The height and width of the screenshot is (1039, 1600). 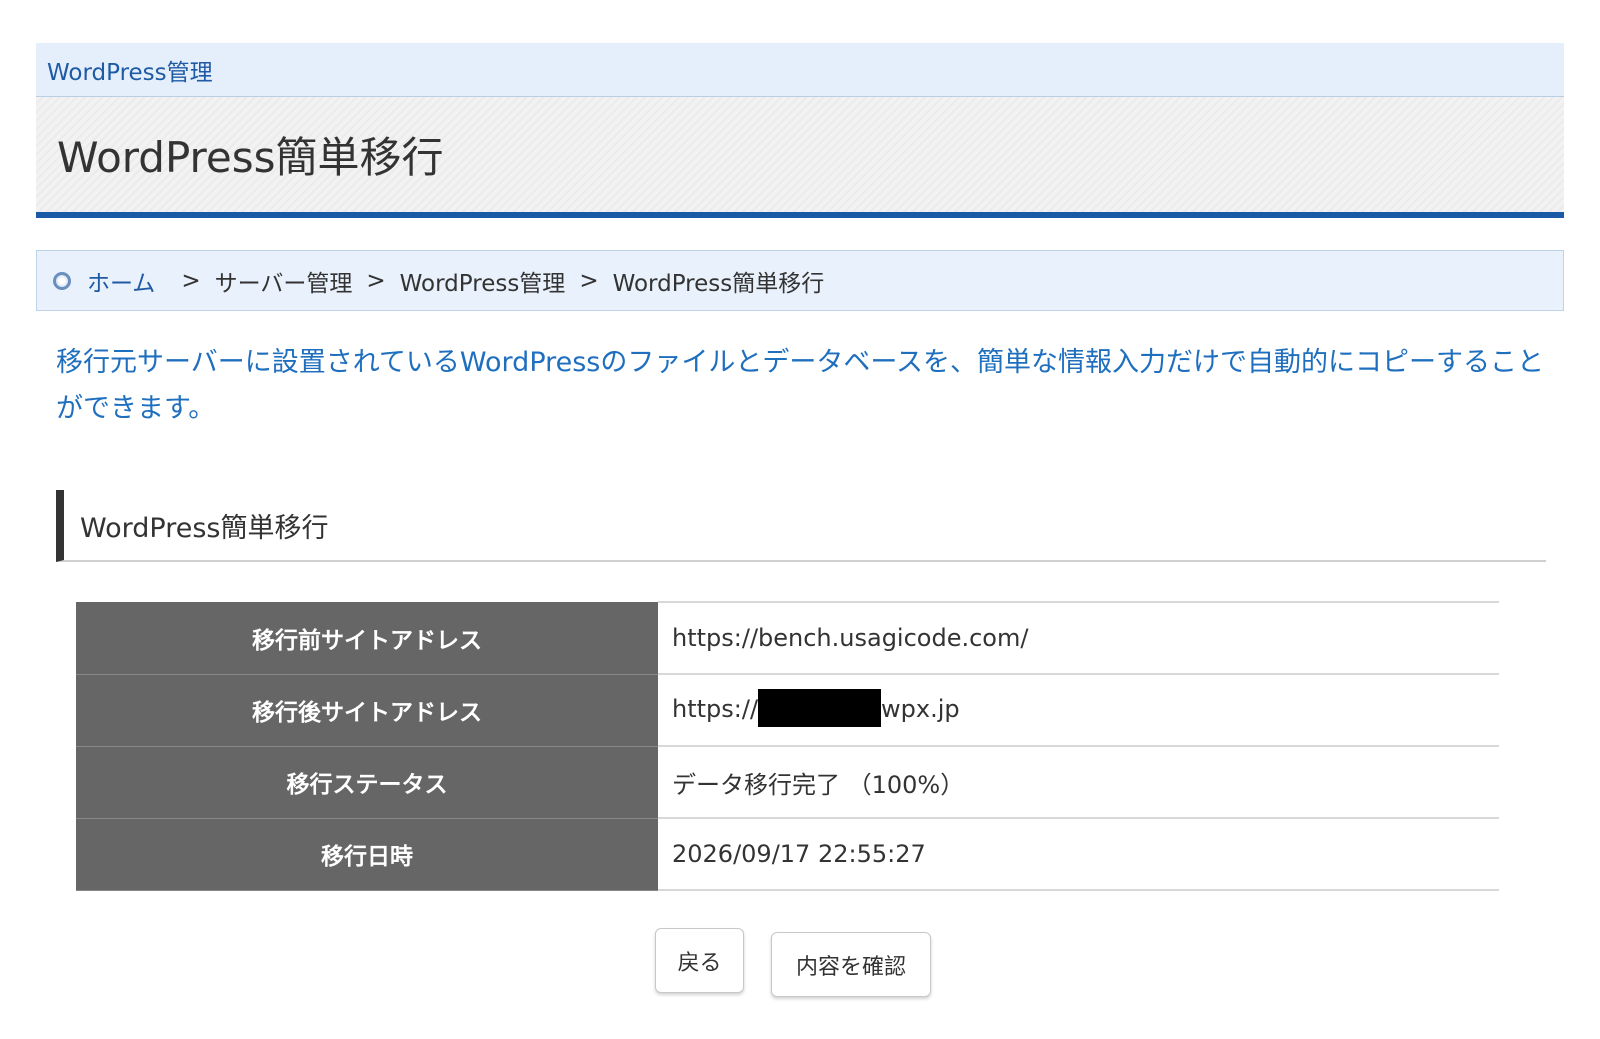 I want to click on row-label-status: 移行ステータス, so click(x=367, y=782).